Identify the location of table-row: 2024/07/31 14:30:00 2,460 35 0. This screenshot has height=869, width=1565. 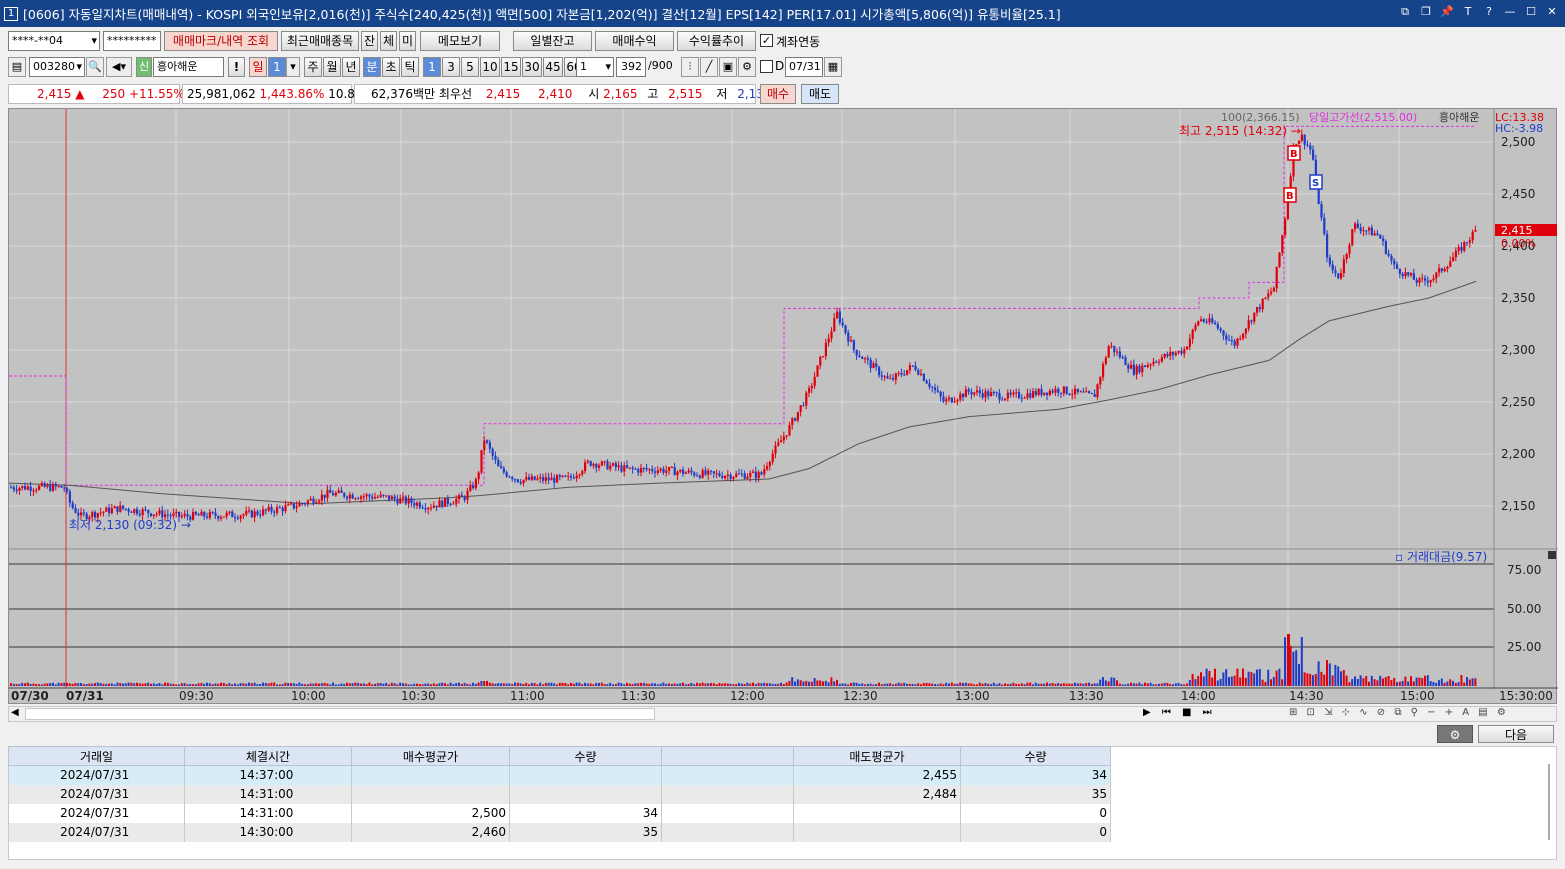
(559, 832).